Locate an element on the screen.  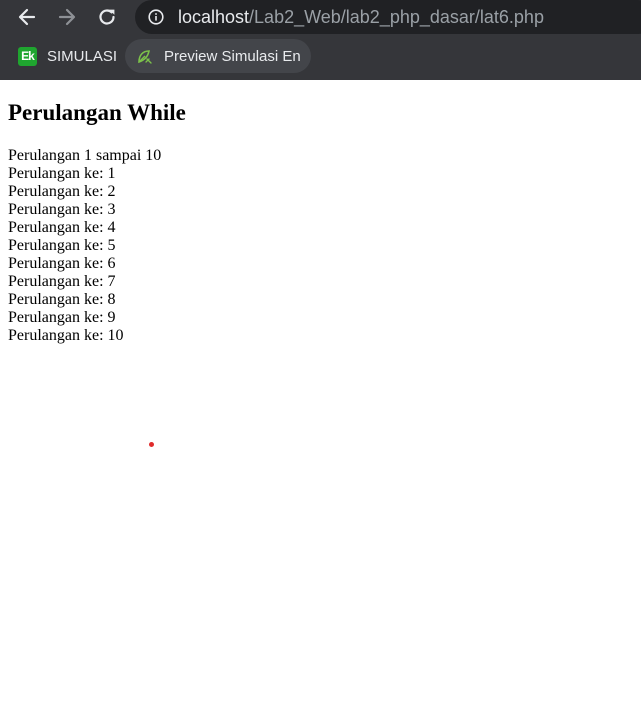
back-button is located at coordinates (27, 17).